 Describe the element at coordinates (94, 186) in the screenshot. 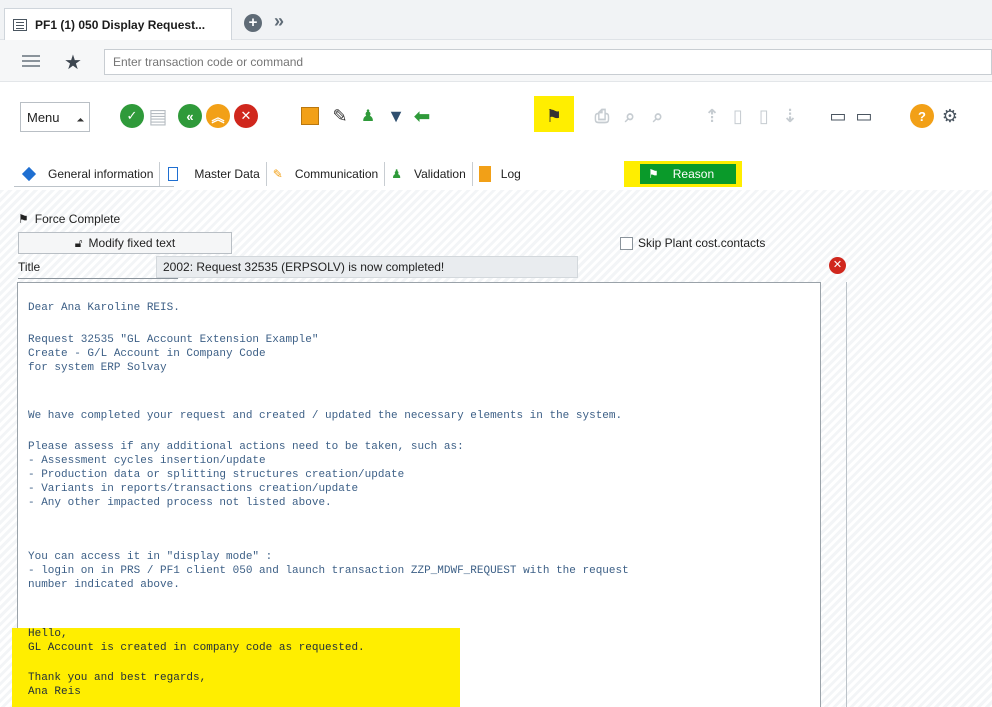

I see `tab-underline` at that location.